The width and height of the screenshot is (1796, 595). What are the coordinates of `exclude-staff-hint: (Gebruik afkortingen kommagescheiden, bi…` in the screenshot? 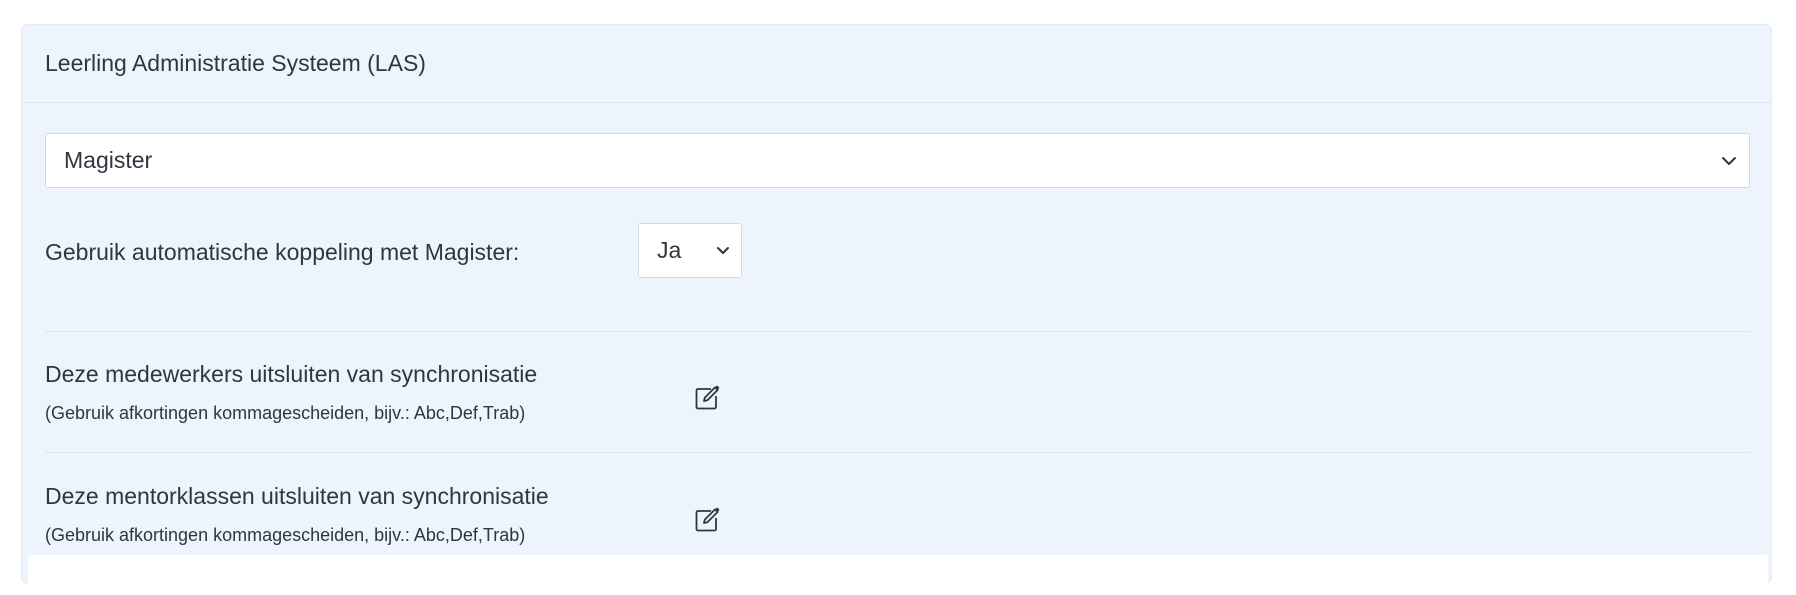 It's located at (285, 413).